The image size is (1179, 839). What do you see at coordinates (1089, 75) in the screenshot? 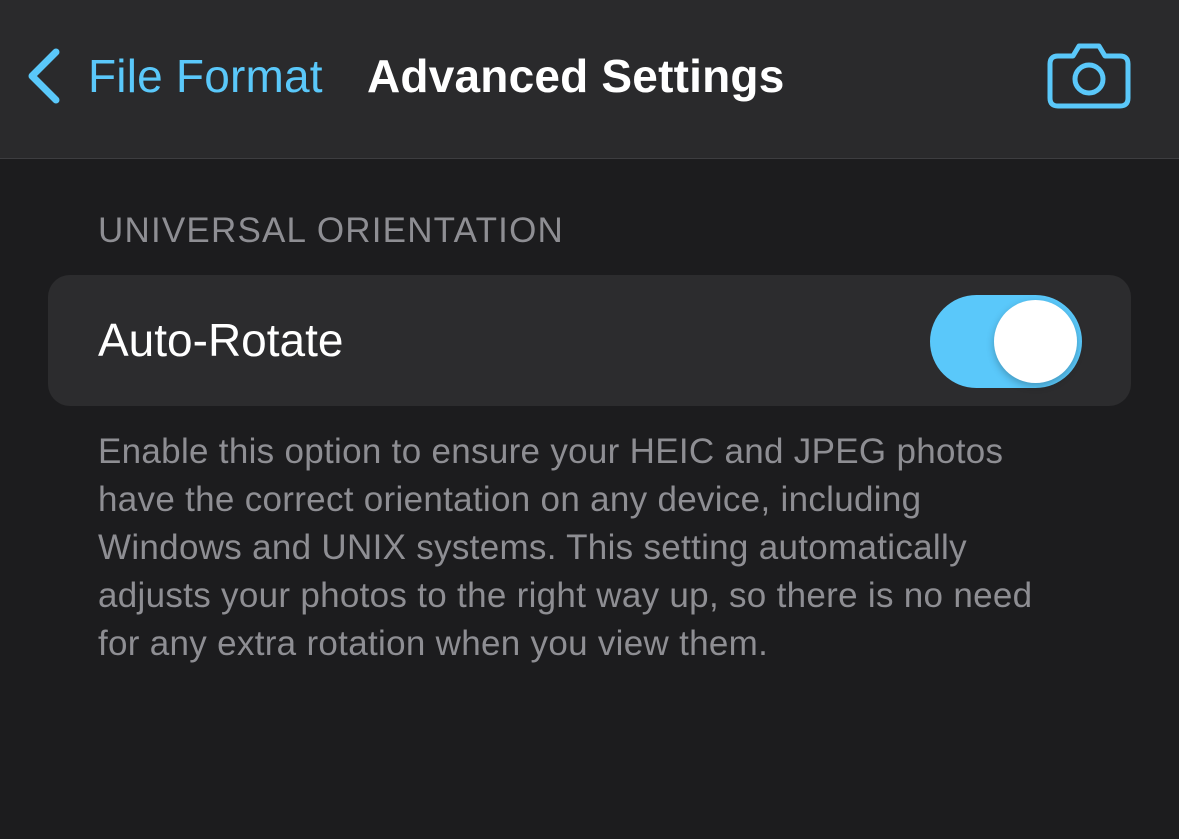
I see `camera-button` at bounding box center [1089, 75].